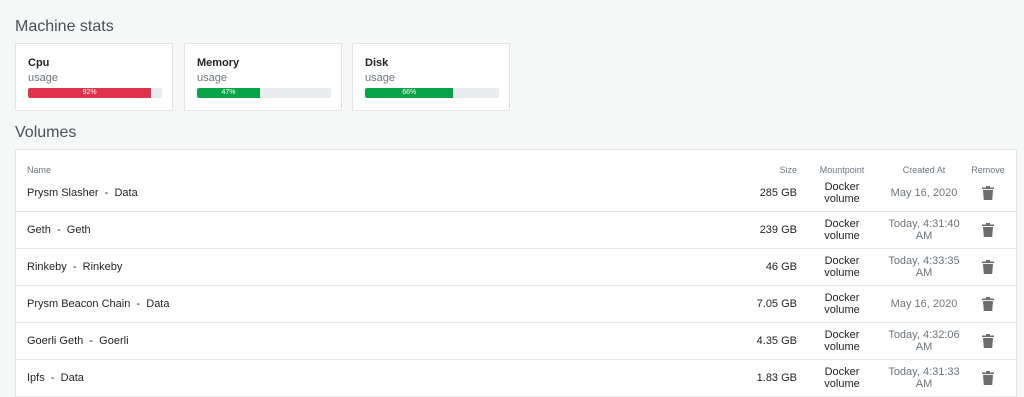  Describe the element at coordinates (90, 93) in the screenshot. I see `cpu-progress-fill: 92%` at that location.